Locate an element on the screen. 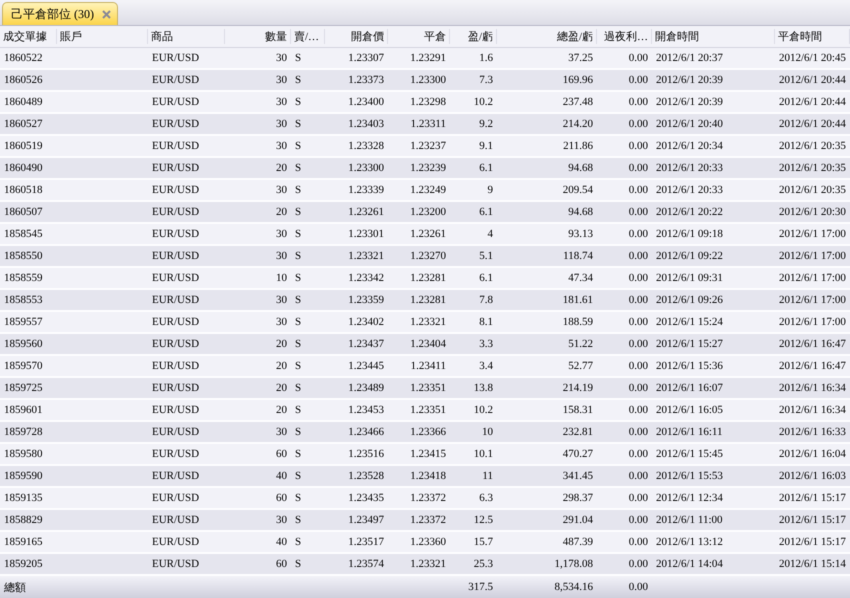 This screenshot has width=850, height=598. table-cell-text: 10.2 is located at coordinates (483, 410).